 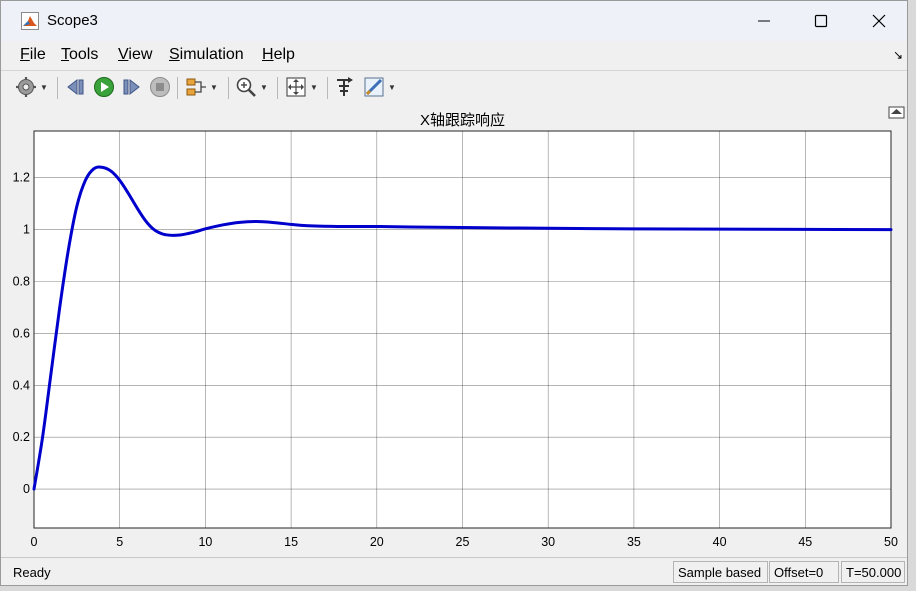 I want to click on time-indicator: T=50.000, so click(x=873, y=572).